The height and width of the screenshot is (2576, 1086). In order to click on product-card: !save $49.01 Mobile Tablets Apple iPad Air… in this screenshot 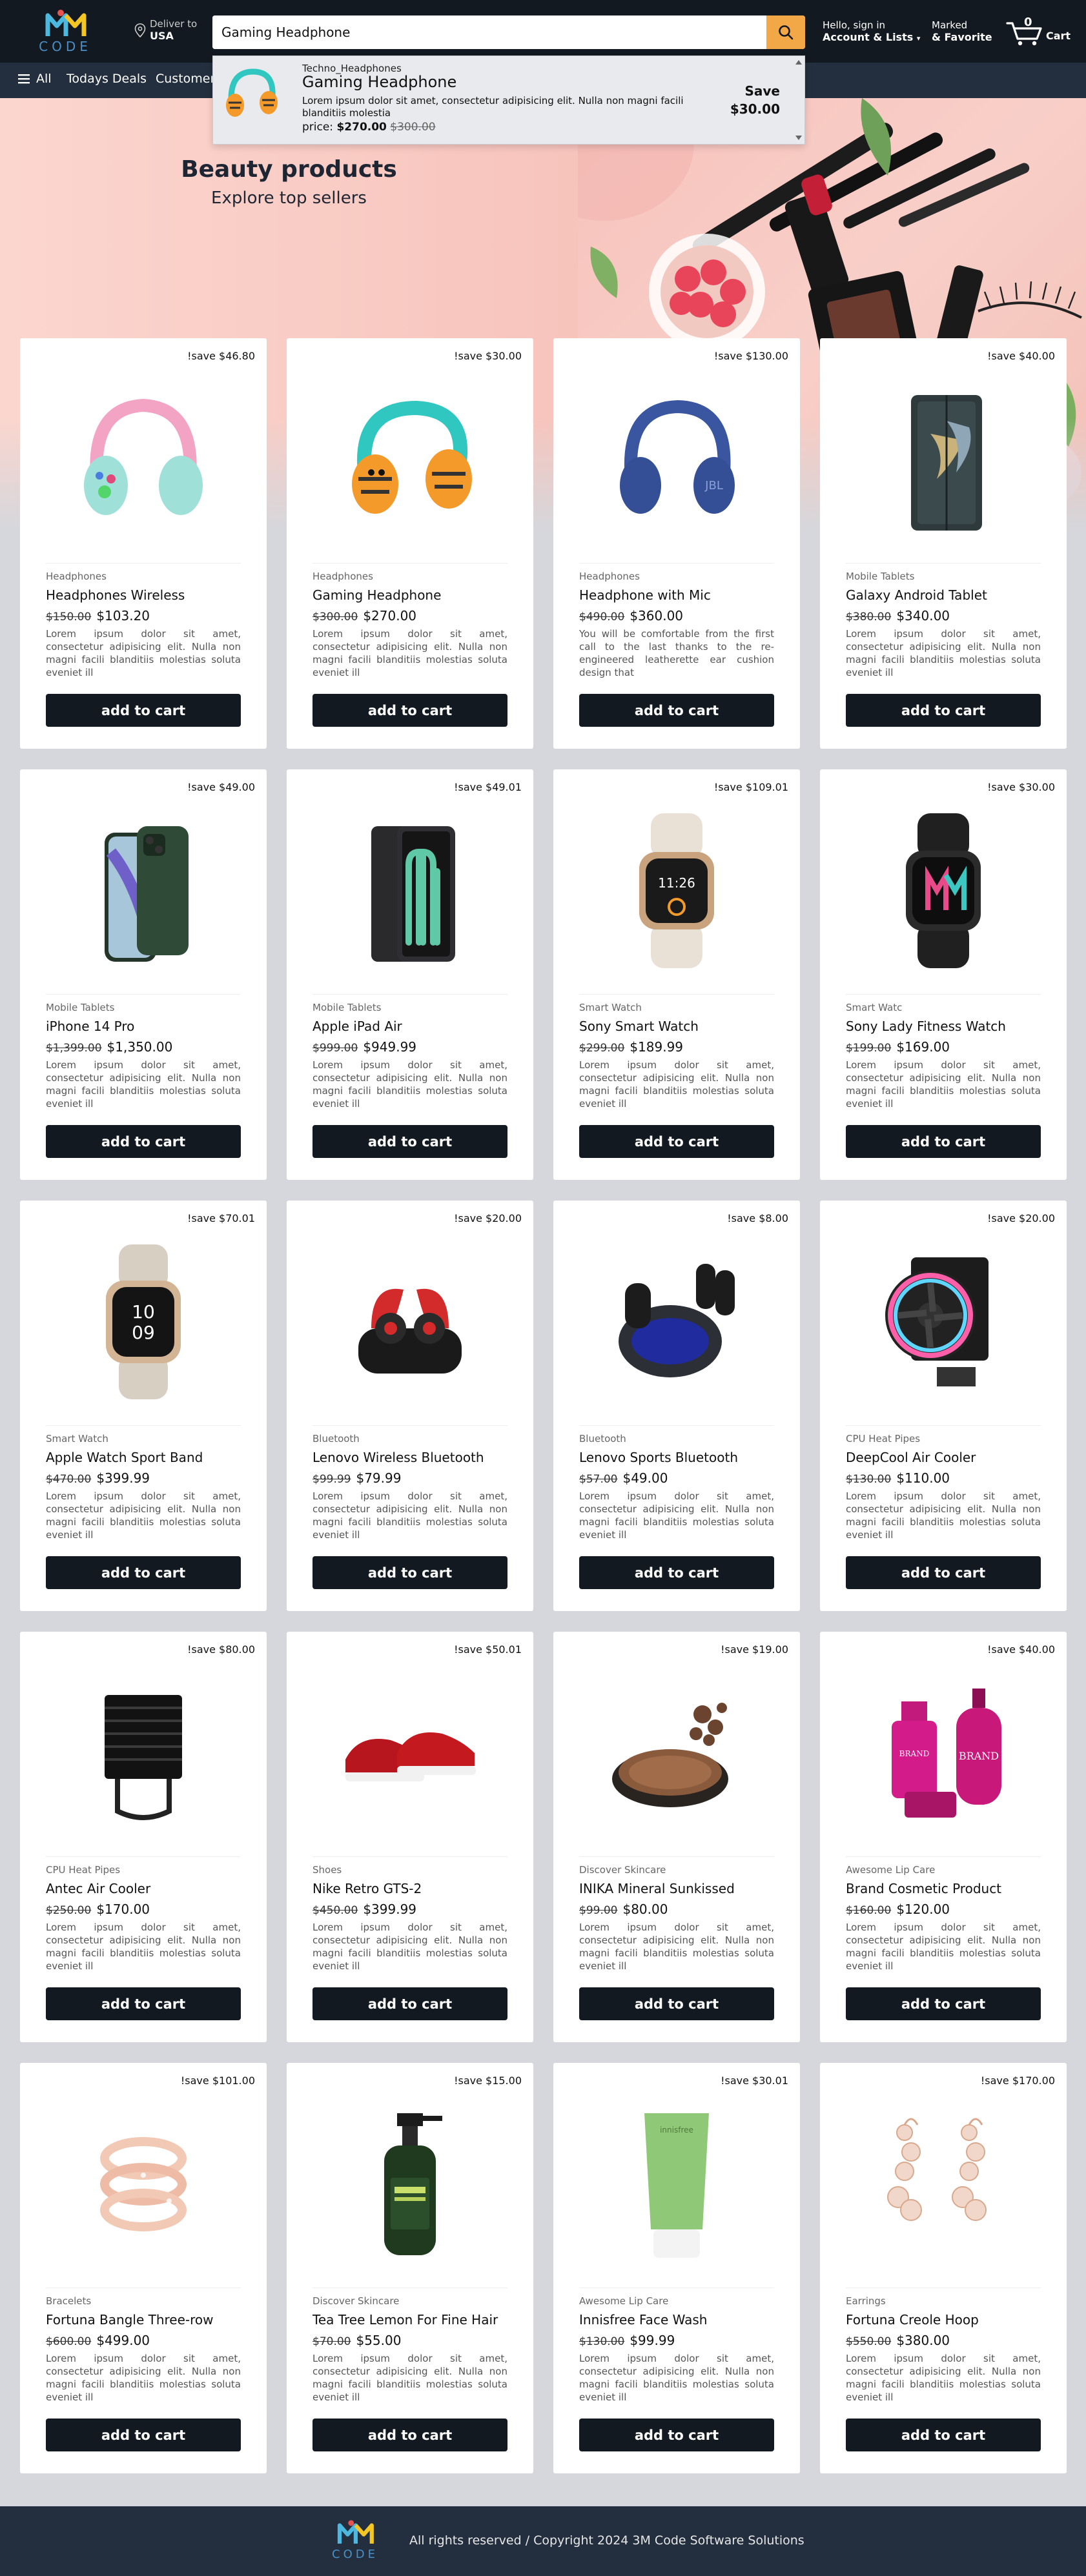, I will do `click(410, 974)`.